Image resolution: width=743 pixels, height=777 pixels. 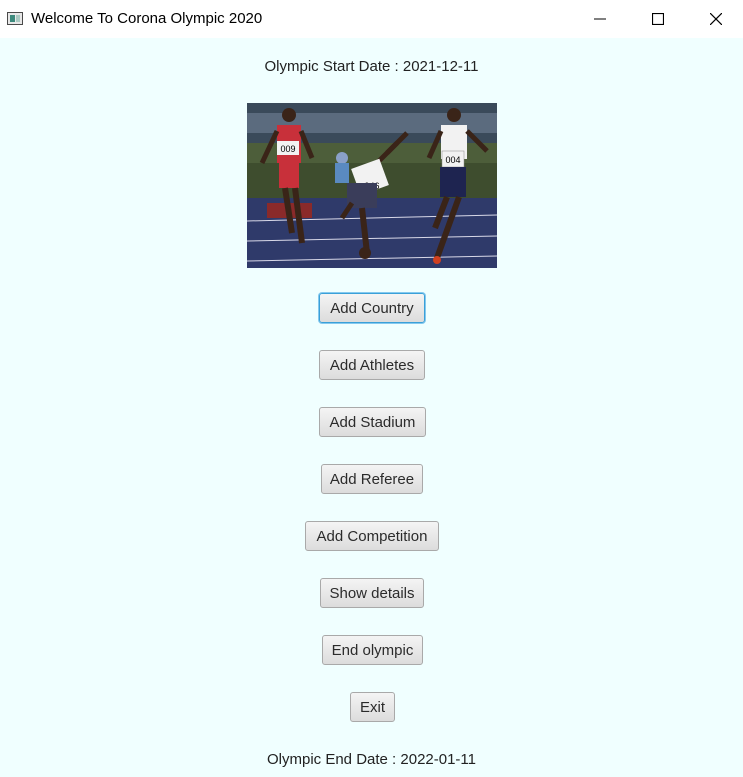 I want to click on title-bar: Welcome To Corona Olympic 2020, so click(x=371, y=19).